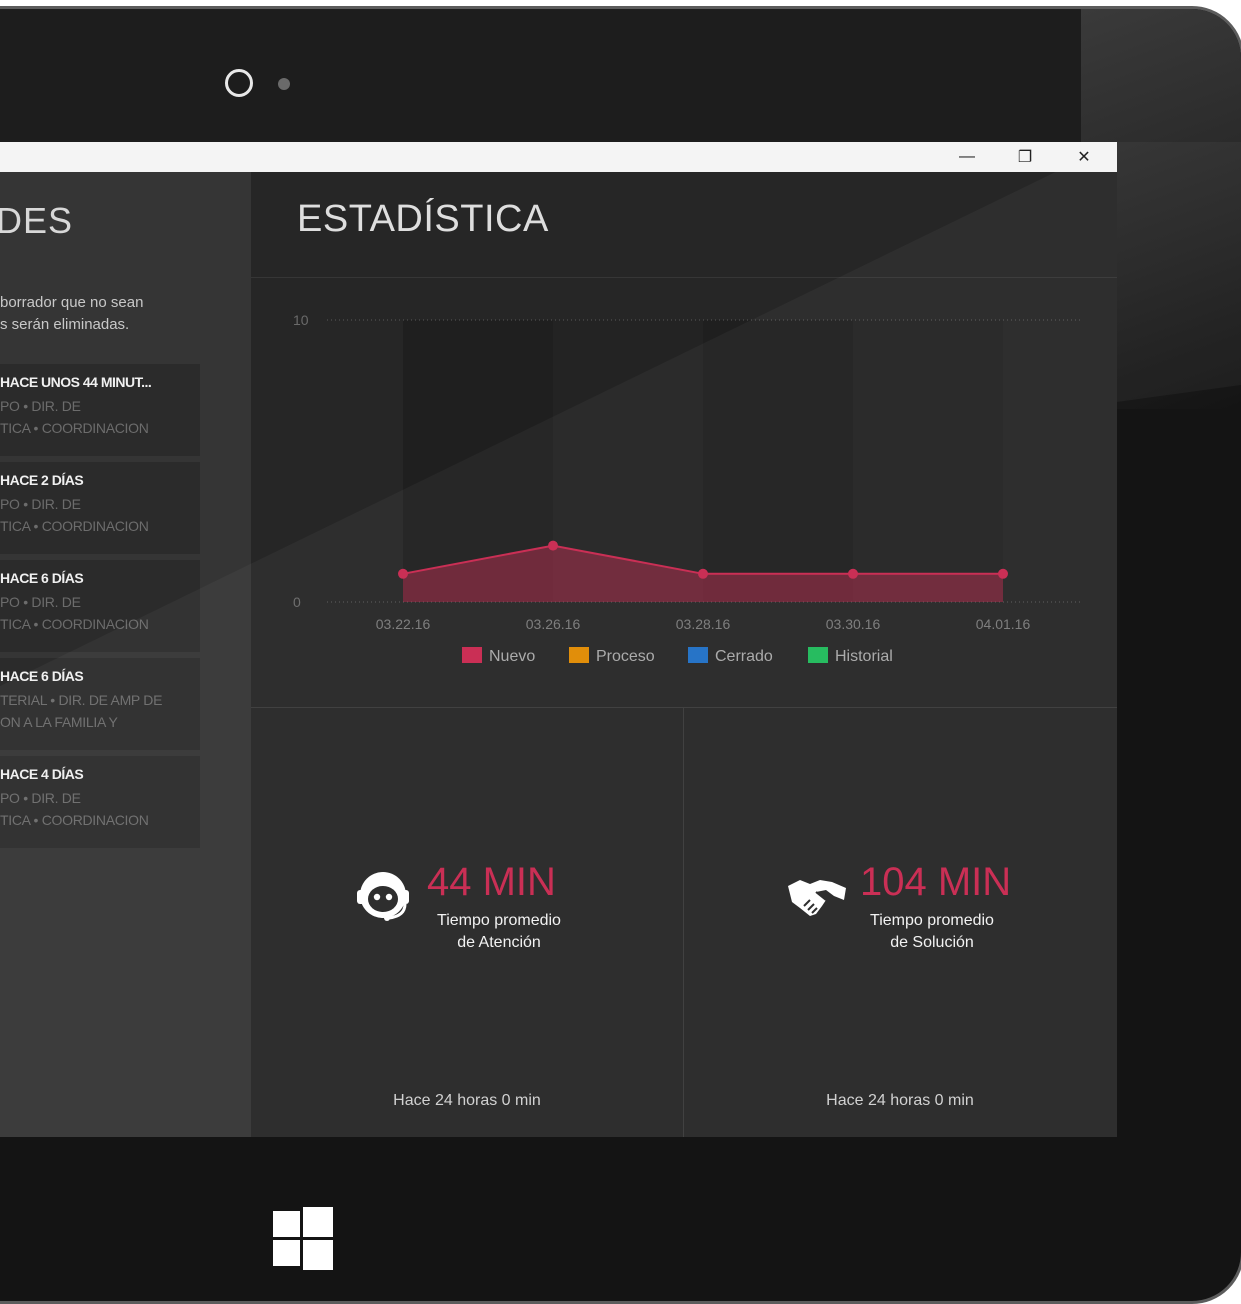 This screenshot has width=1241, height=1304. Describe the element at coordinates (744, 656) in the screenshot. I see `legend-label: Cerrado` at that location.